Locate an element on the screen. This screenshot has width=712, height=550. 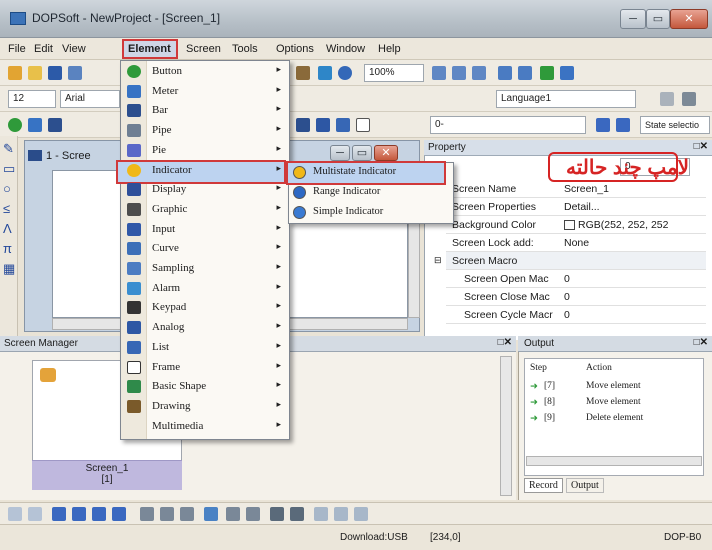
flip-h-icon is located at coordinates (277, 514).